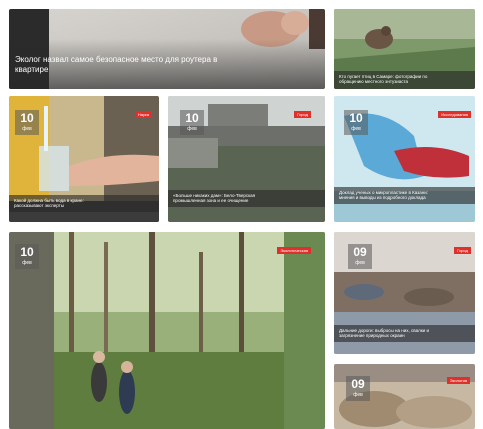 Image resolution: width=483 pixels, height=429 pixels. Describe the element at coordinates (374, 82) in the screenshot. I see `headline-line-2: обращению местного энтузиаста` at that location.